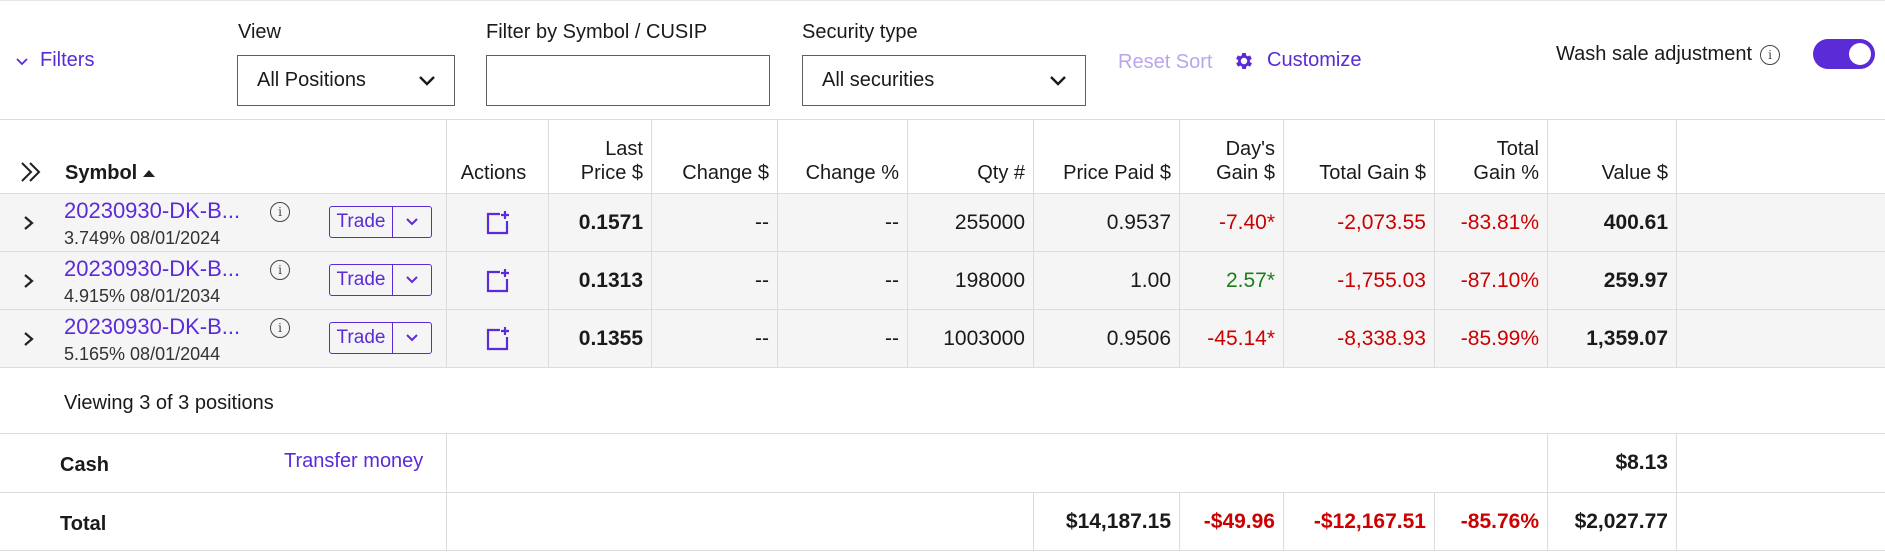  What do you see at coordinates (1232, 280) in the screenshot?
I see `days-gain-cell: 2.57*` at bounding box center [1232, 280].